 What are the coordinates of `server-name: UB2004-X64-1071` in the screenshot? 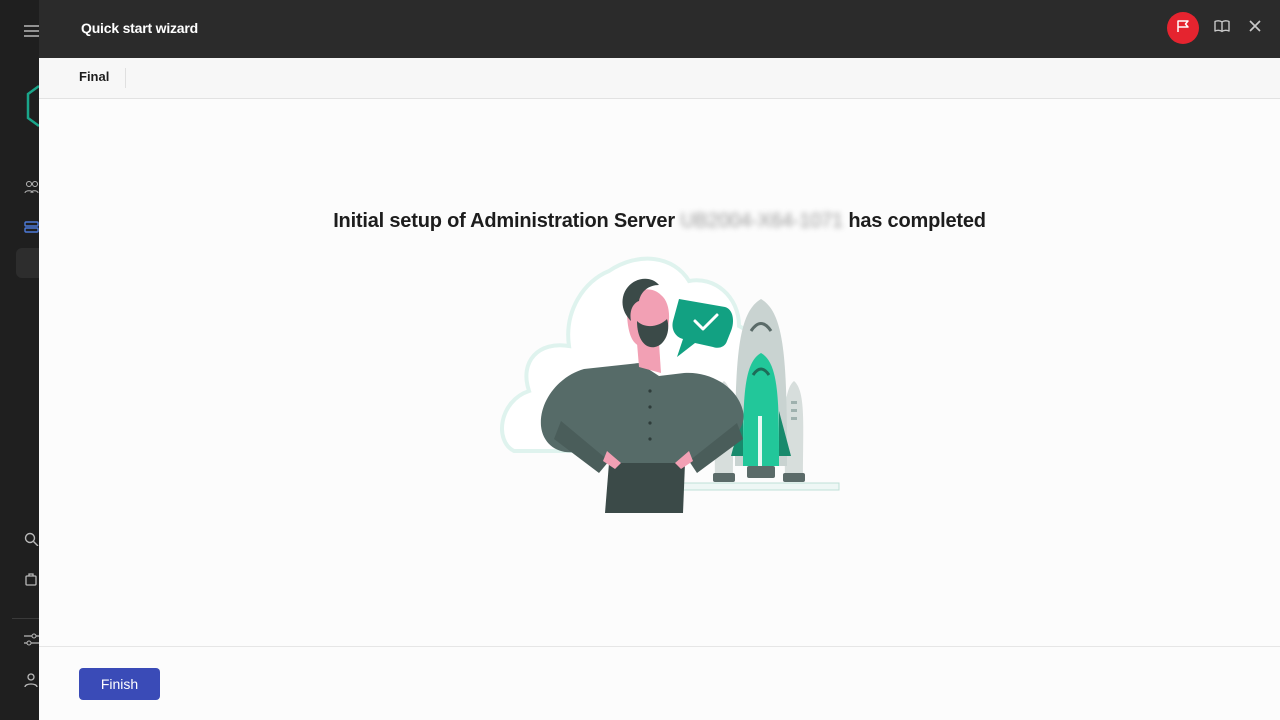 It's located at (761, 221).